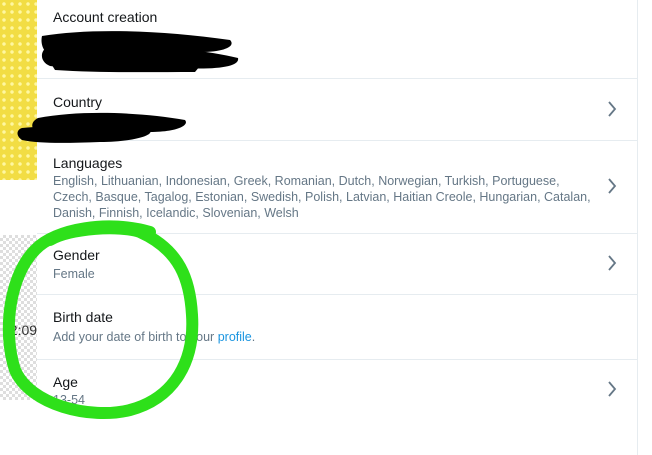  Describe the element at coordinates (128, 87) in the screenshot. I see `redaction-scribble` at that location.